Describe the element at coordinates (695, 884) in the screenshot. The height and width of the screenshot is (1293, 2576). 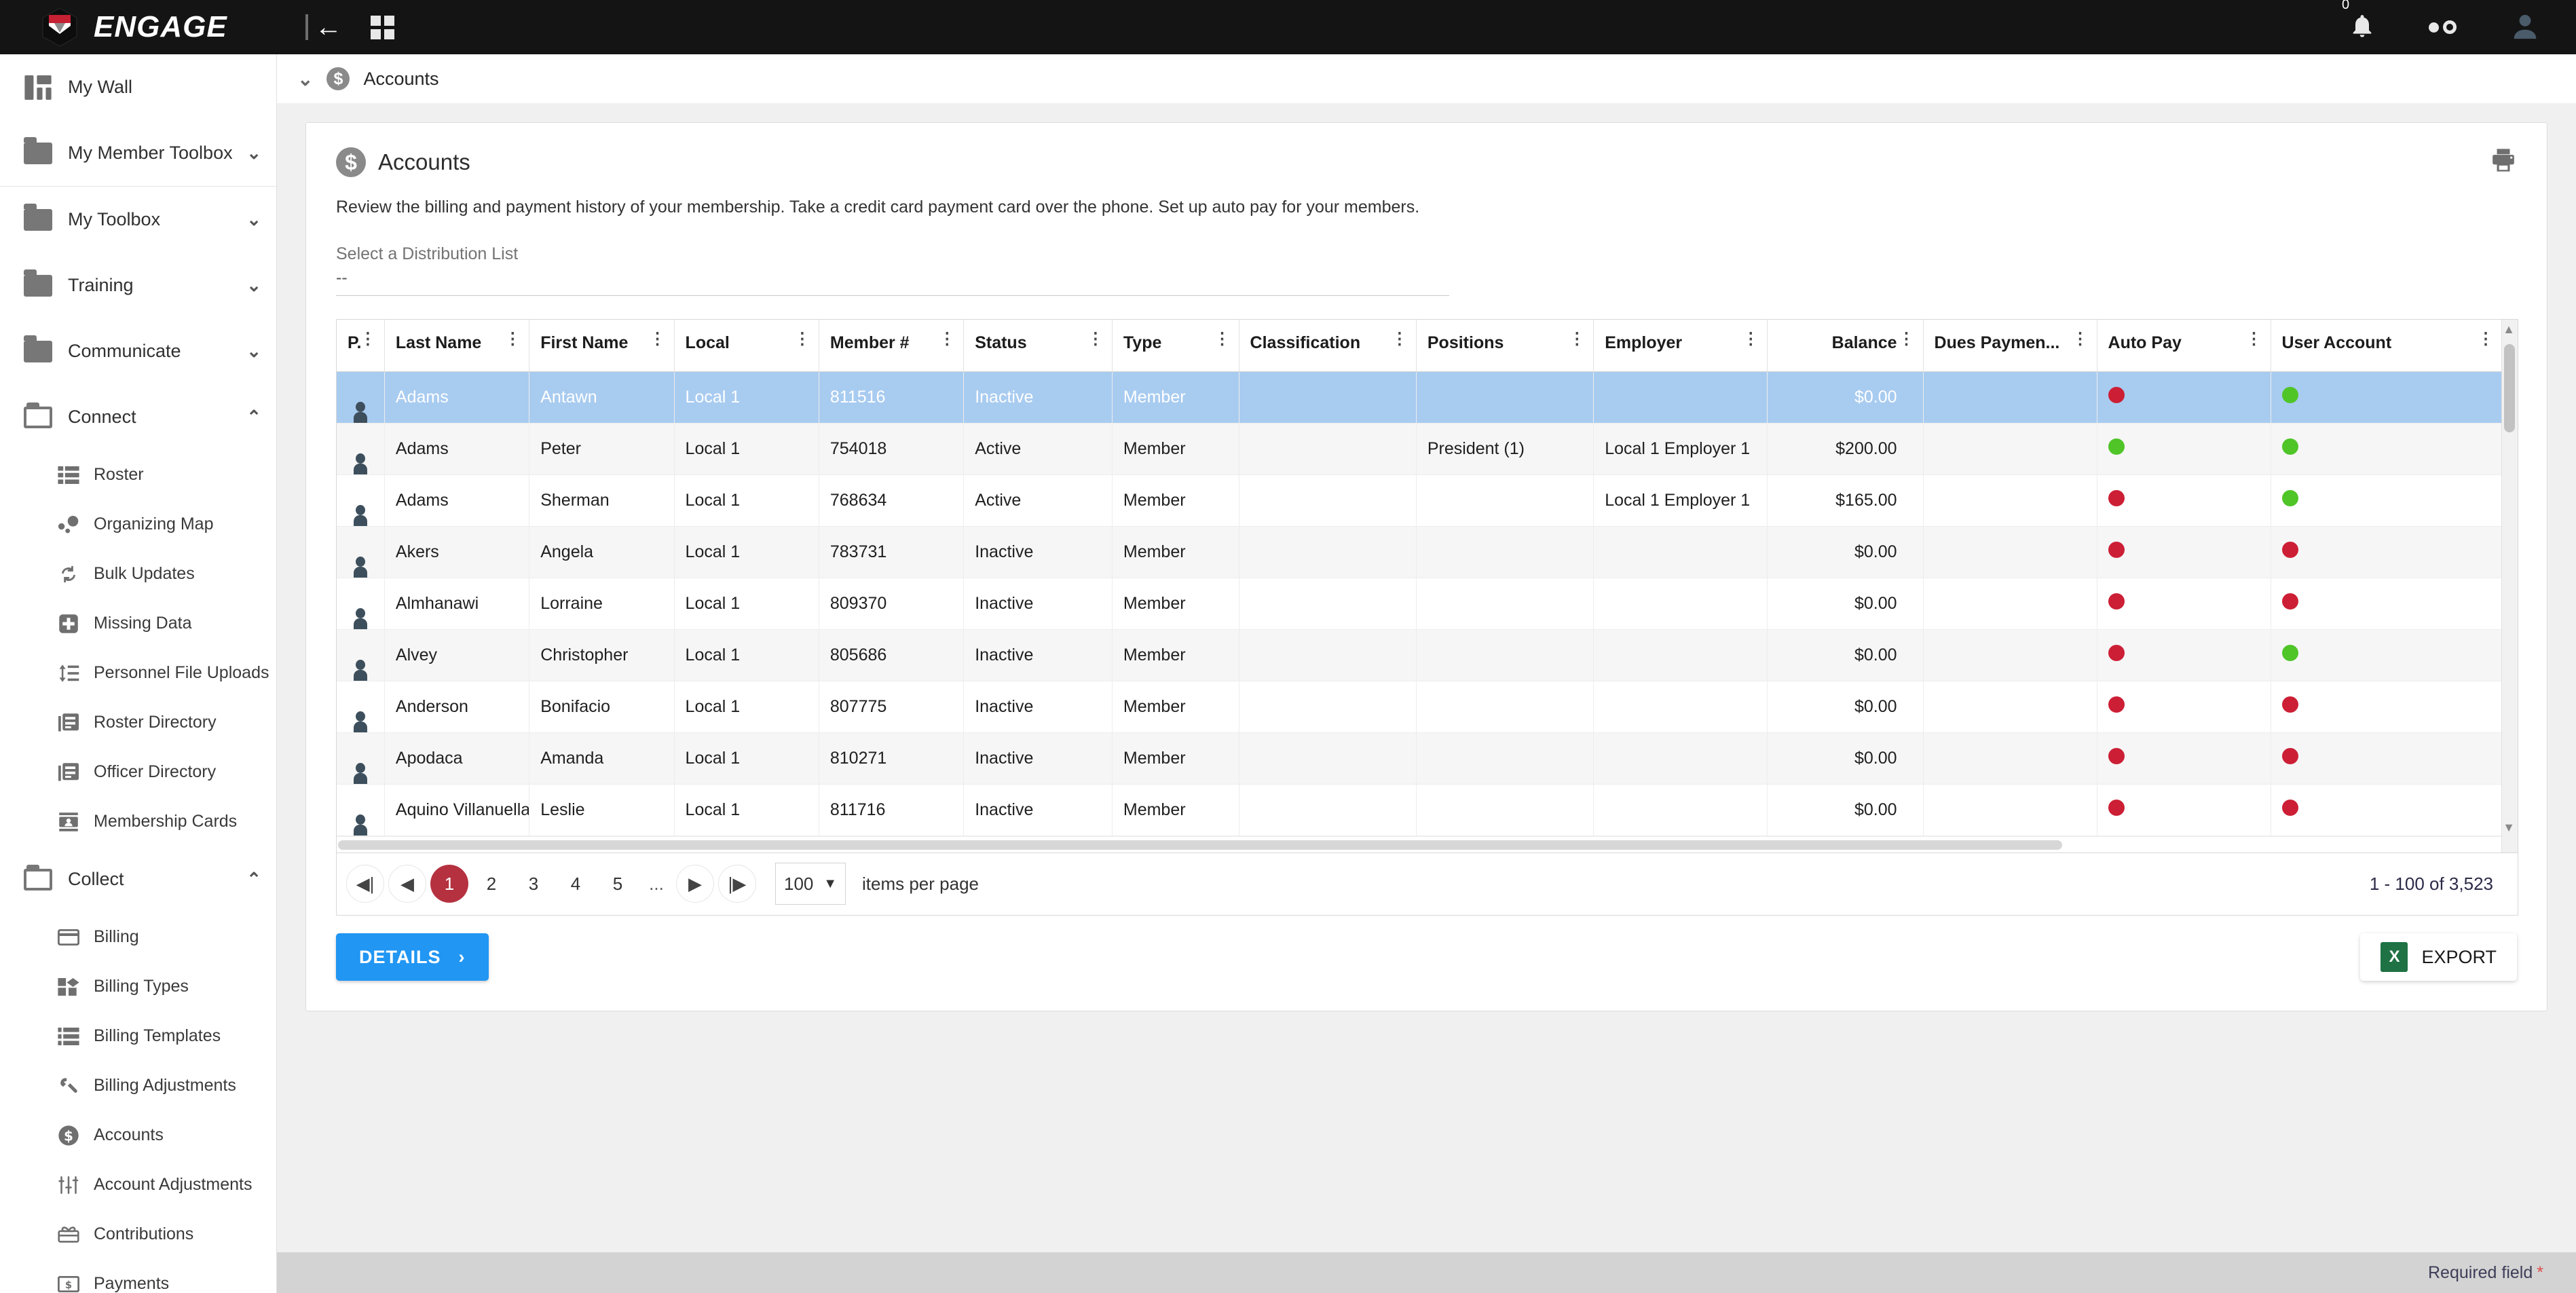
I see `next-page-button: ▶` at that location.